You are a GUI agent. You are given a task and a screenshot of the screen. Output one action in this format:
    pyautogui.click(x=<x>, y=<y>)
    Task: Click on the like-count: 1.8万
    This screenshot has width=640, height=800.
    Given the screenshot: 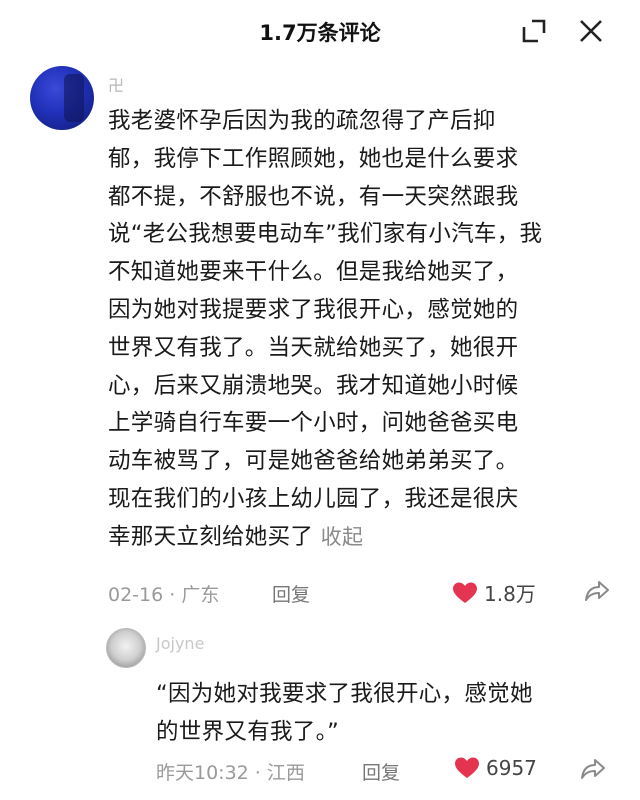 What is the action you would take?
    pyautogui.click(x=510, y=594)
    